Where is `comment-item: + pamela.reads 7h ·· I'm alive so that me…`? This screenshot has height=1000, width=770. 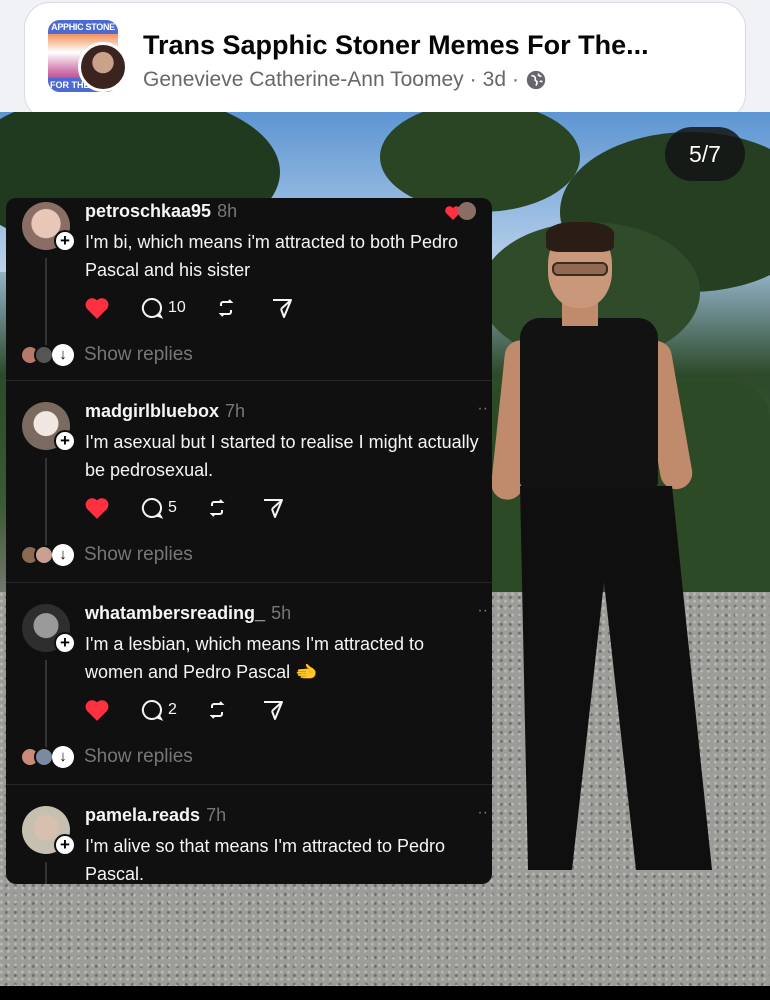 comment-item: + pamela.reads 7h ·· I'm alive so that me… is located at coordinates (249, 843).